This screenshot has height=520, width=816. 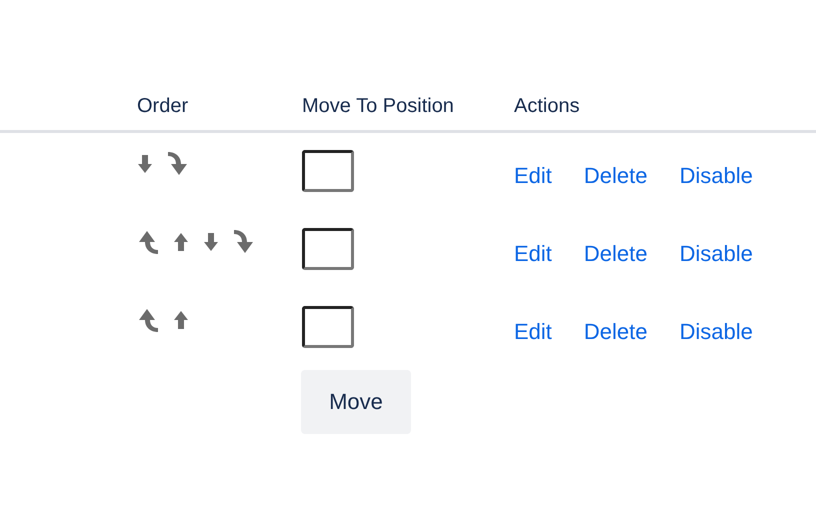 I want to click on column-header: Actions, so click(x=547, y=106).